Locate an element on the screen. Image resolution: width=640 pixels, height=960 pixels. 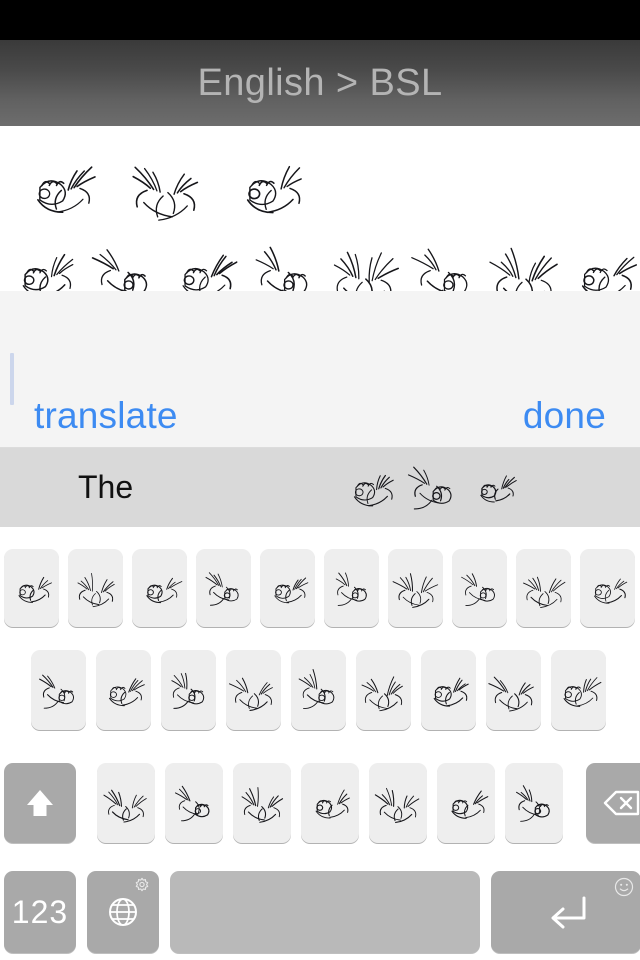
backspace-key is located at coordinates (613, 803).